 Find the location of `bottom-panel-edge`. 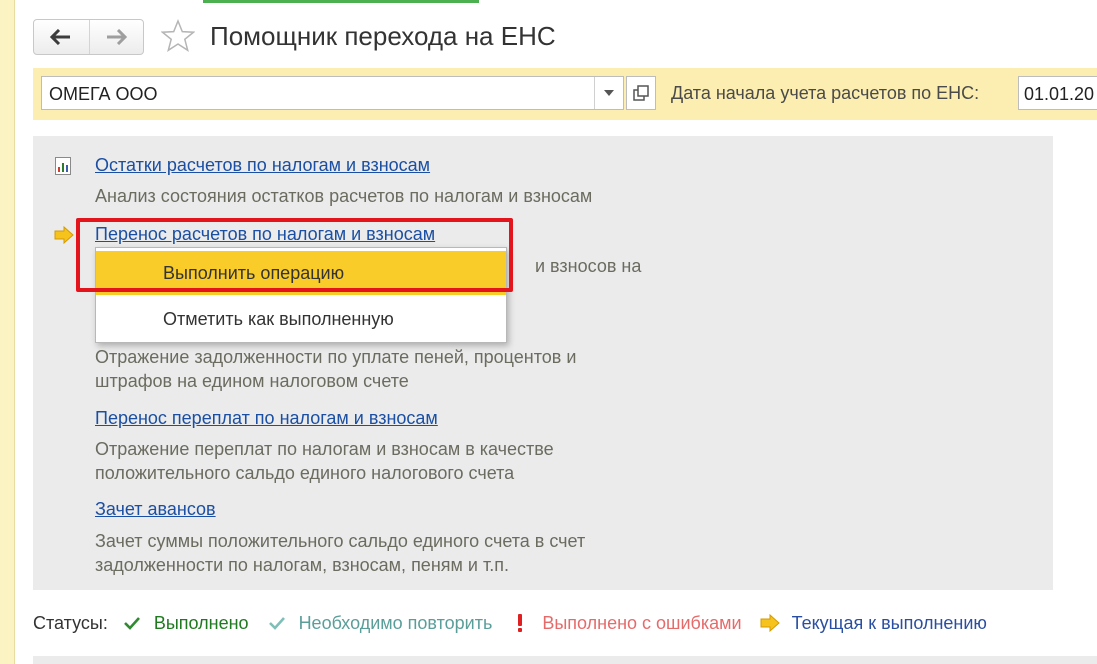

bottom-panel-edge is located at coordinates (565, 660).